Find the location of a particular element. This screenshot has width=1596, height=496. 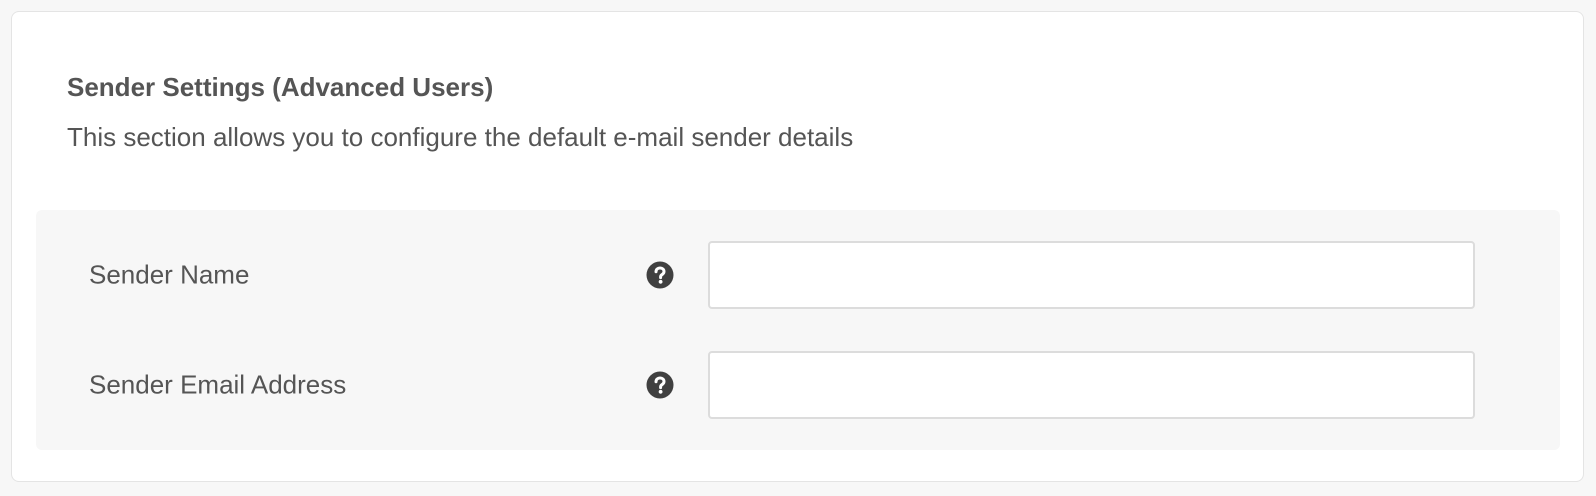

sender-email-row: Sender Email Address is located at coordinates (798, 385).